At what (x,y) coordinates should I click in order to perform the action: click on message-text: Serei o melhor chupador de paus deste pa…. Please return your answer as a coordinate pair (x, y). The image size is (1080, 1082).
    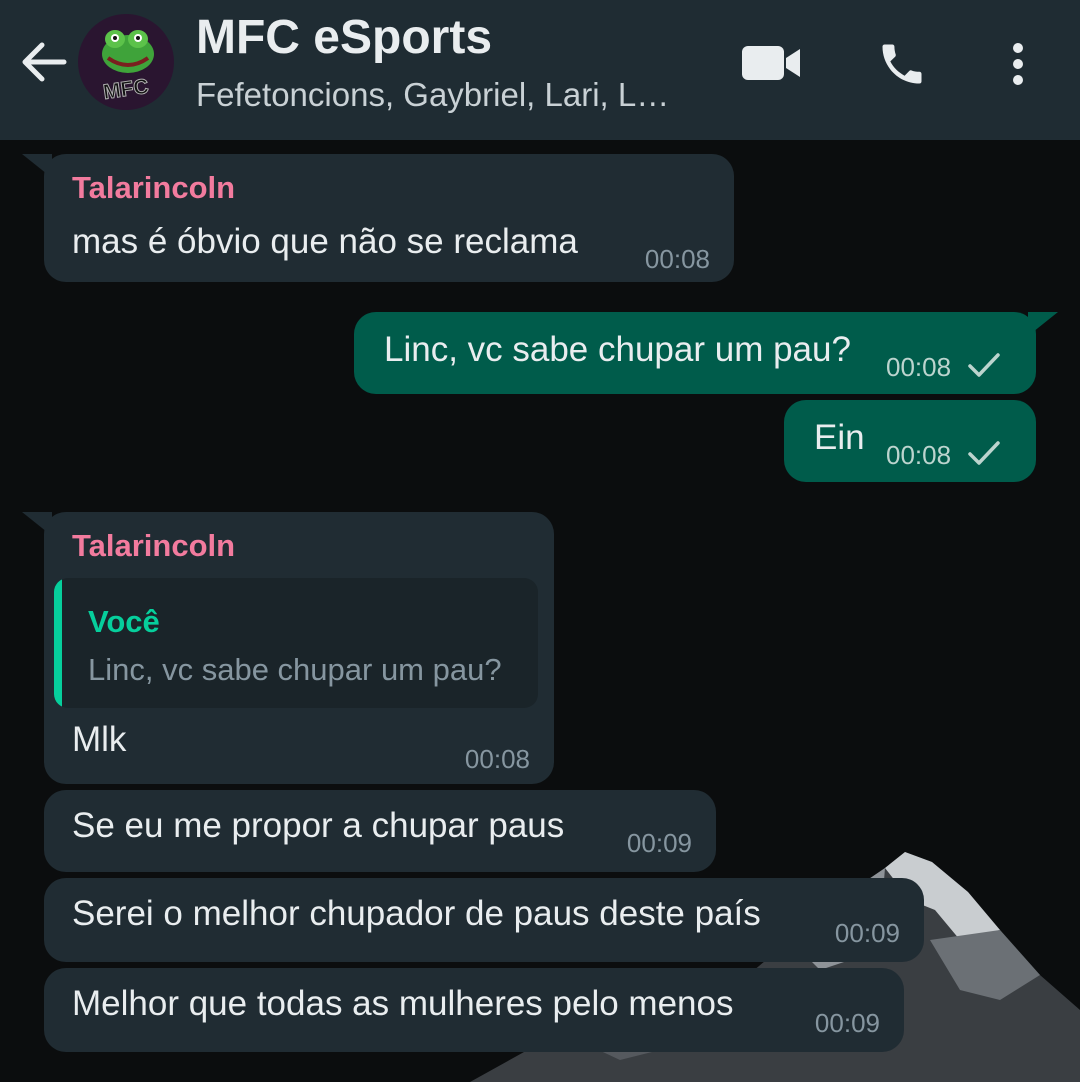
    Looking at the image, I should click on (416, 913).